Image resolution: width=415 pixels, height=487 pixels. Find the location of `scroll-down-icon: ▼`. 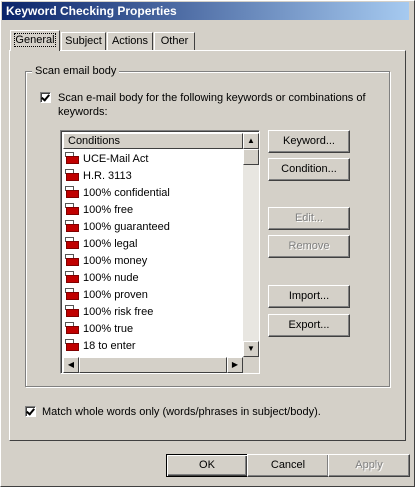

scroll-down-icon: ▼ is located at coordinates (251, 349).